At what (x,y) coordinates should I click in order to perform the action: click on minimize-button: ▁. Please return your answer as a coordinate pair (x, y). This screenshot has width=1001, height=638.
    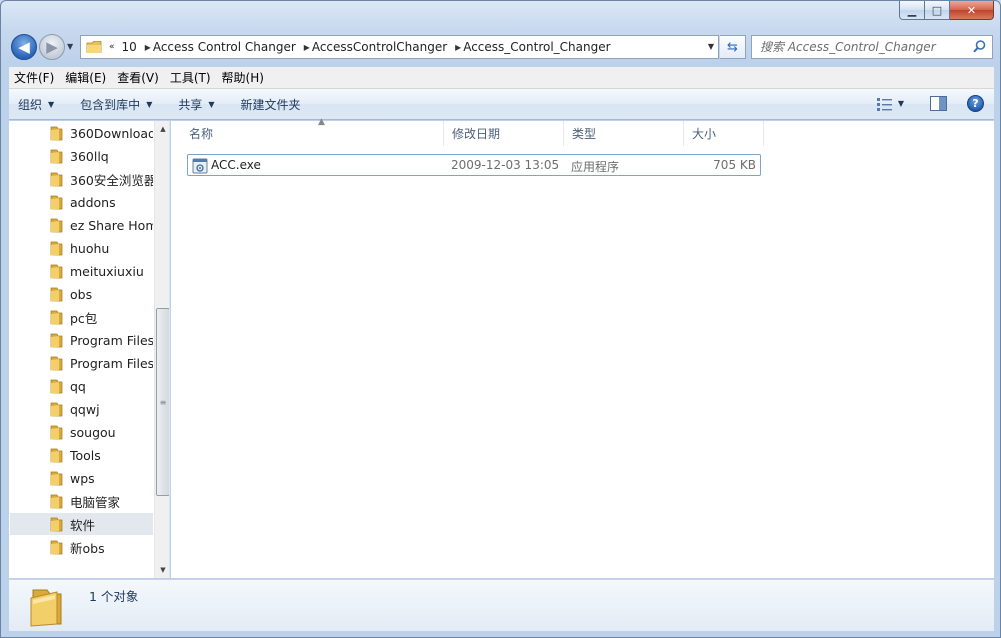
    Looking at the image, I should click on (912, 10).